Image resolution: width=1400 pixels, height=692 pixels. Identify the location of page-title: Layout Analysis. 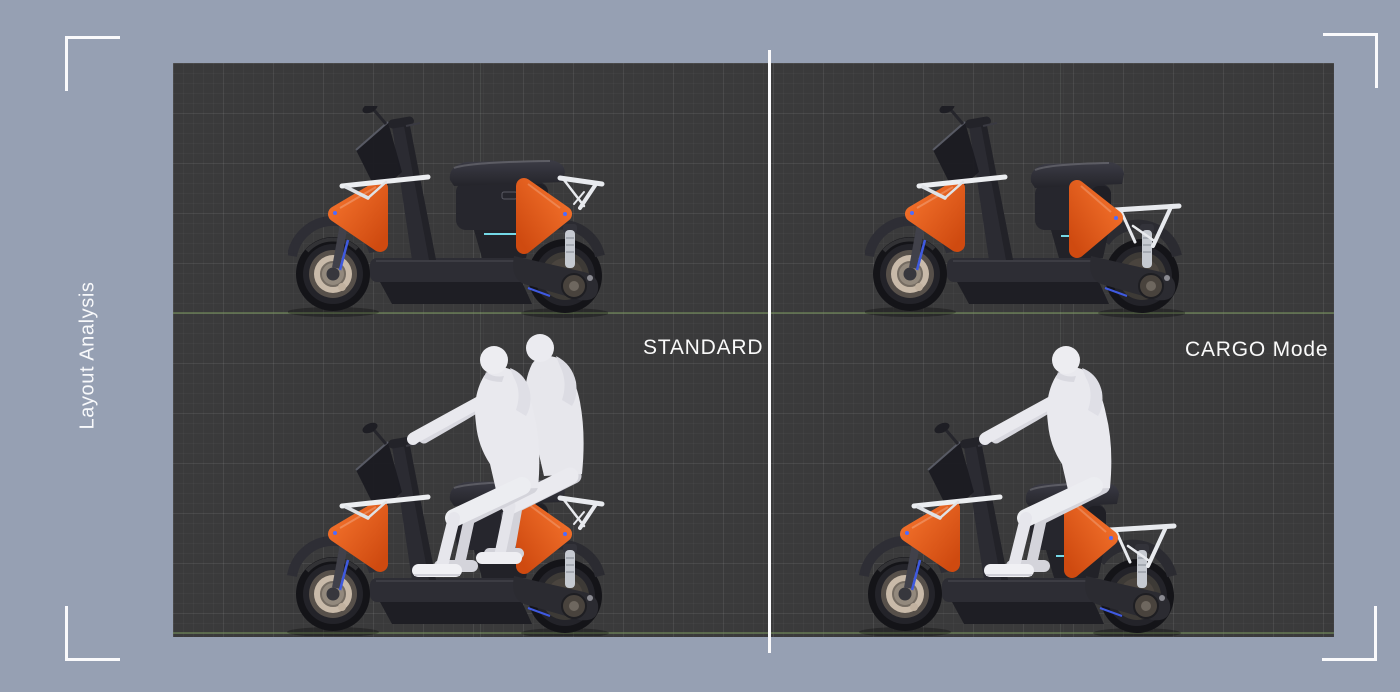
(87, 355).